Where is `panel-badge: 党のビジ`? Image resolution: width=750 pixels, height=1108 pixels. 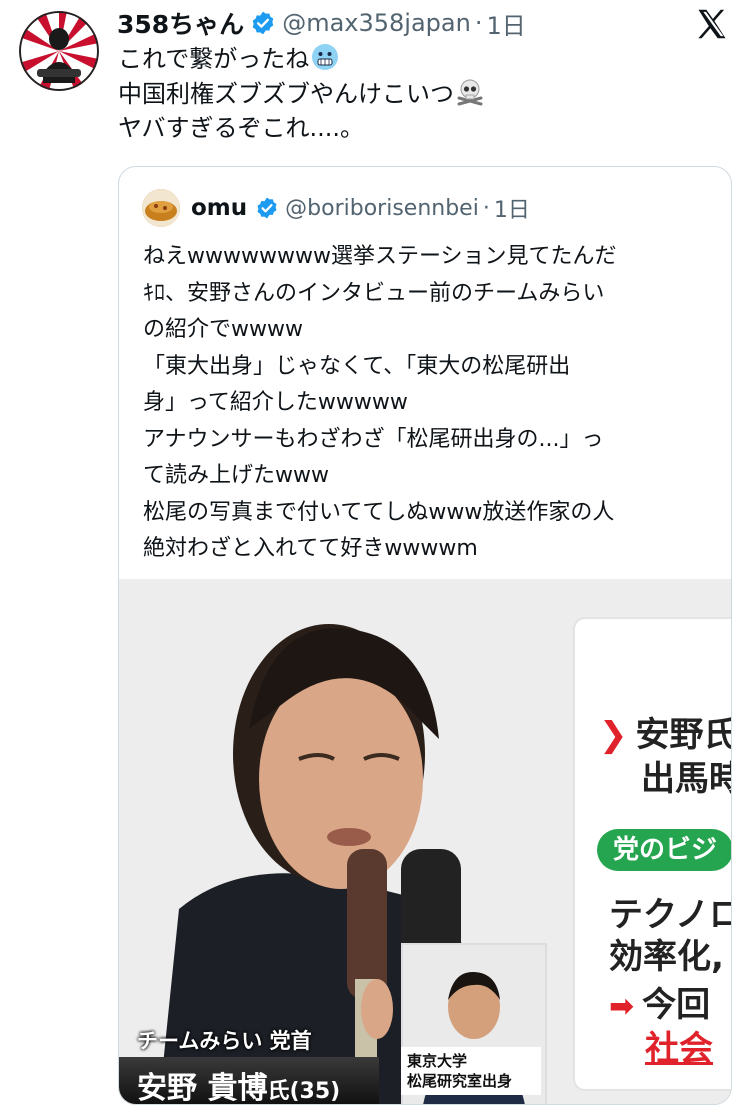 panel-badge: 党のビジ is located at coordinates (664, 850).